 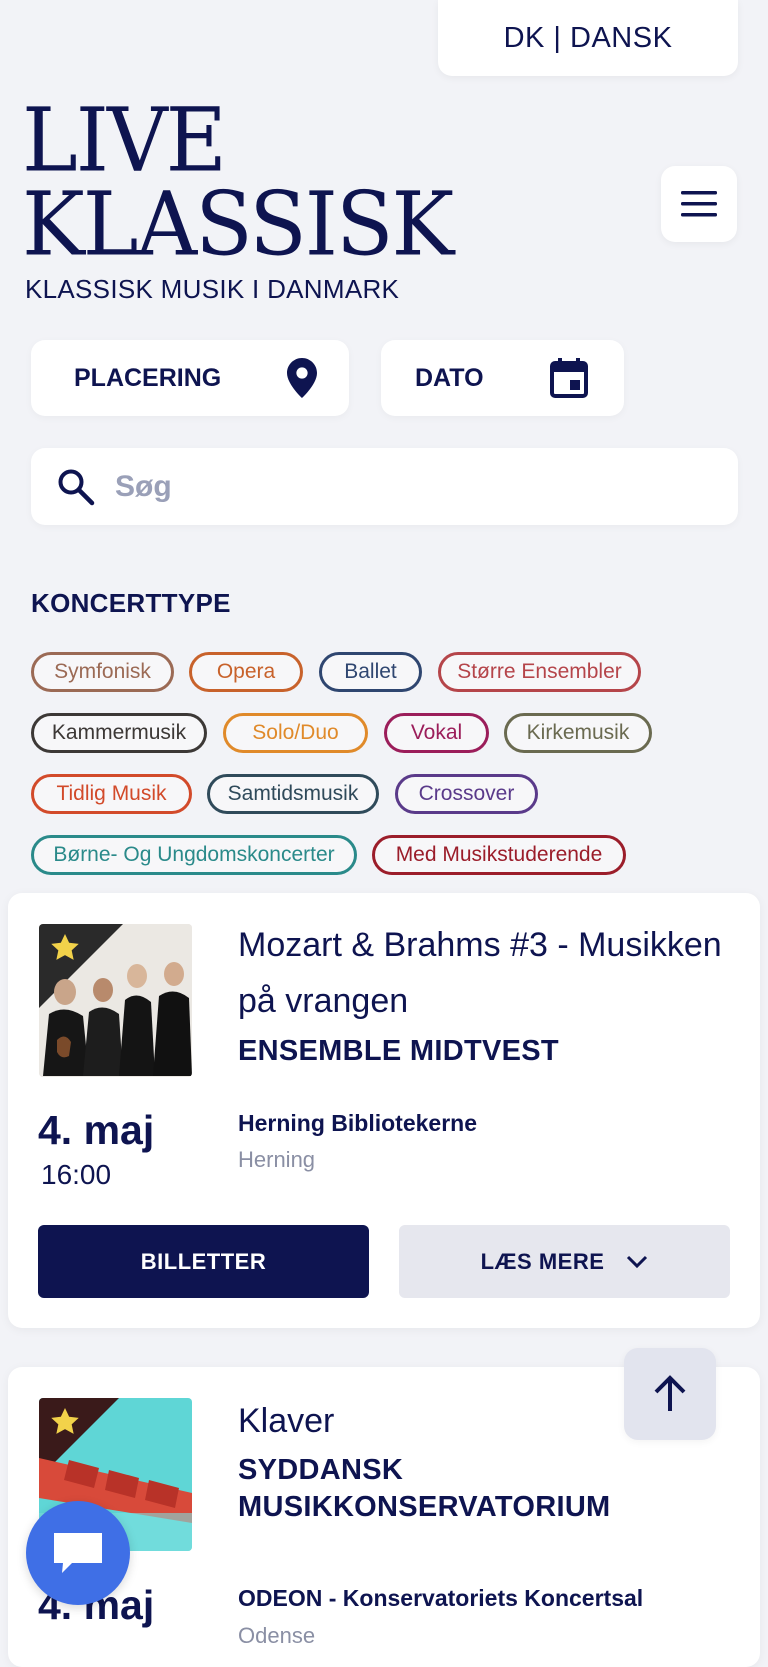 What do you see at coordinates (246, 672) in the screenshot?
I see `chip-opera: Opera` at bounding box center [246, 672].